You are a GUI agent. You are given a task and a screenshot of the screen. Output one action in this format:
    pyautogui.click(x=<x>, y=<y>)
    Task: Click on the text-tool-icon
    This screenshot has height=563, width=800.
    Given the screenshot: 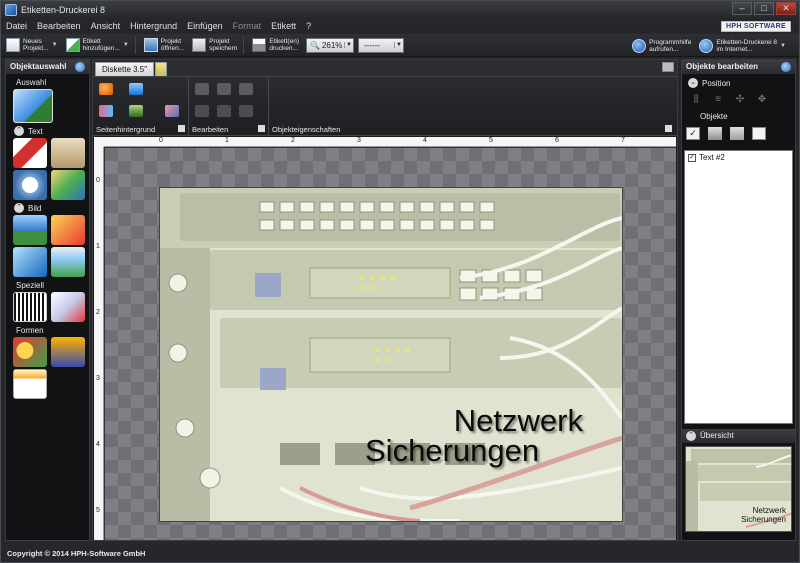 What is the action you would take?
    pyautogui.click(x=30, y=153)
    